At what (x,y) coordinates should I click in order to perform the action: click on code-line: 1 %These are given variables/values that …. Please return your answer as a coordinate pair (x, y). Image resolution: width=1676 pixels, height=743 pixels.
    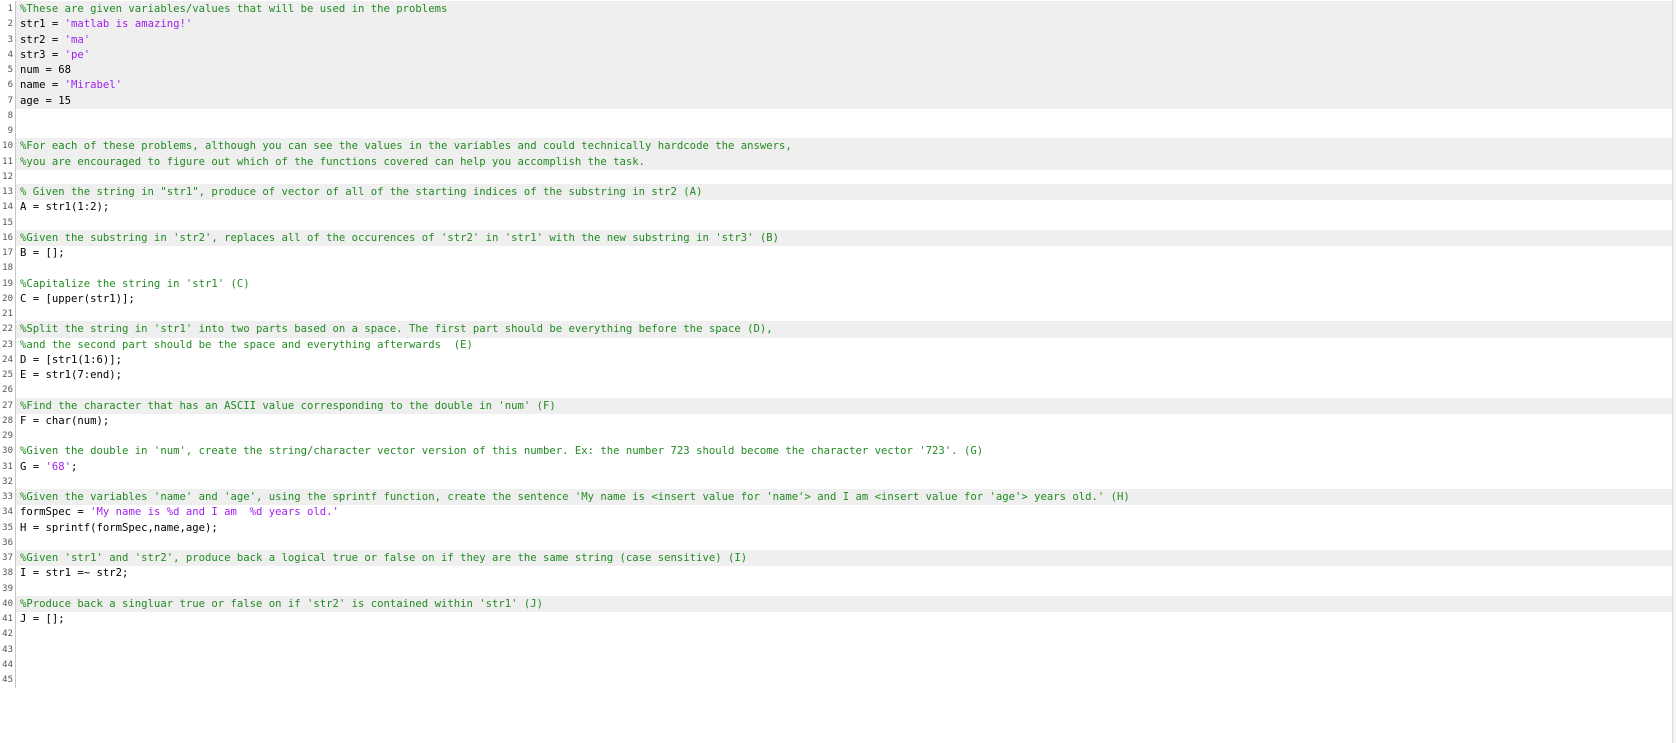
    Looking at the image, I should click on (838, 9).